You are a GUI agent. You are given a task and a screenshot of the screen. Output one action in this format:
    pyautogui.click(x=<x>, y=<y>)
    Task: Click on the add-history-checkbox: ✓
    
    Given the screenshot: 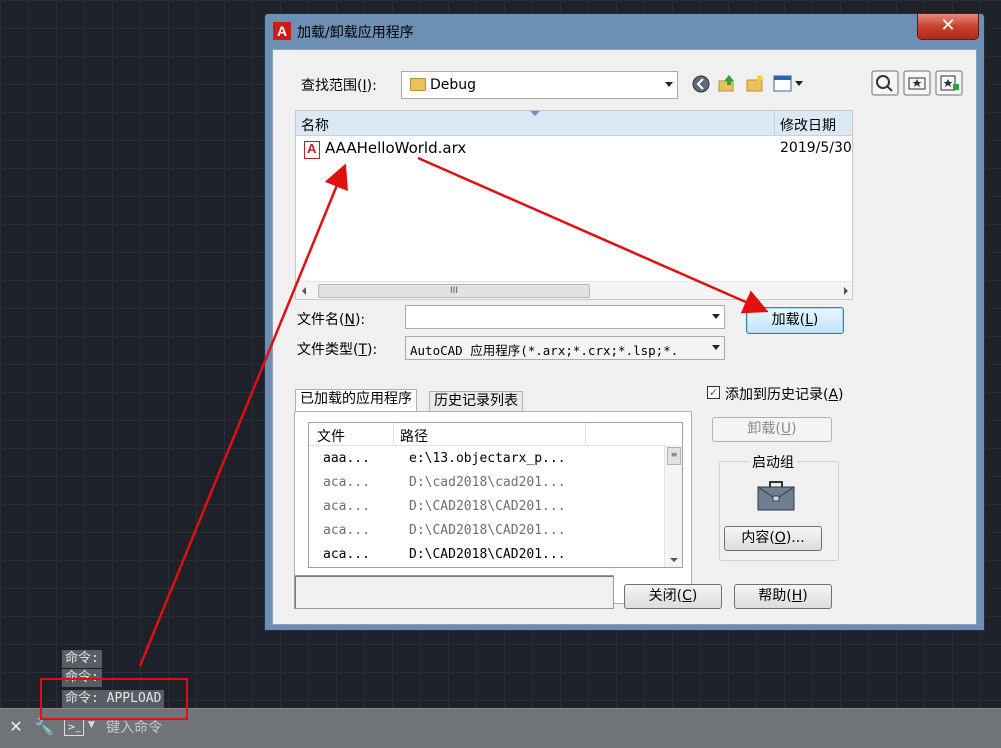 What is the action you would take?
    pyautogui.click(x=713, y=392)
    